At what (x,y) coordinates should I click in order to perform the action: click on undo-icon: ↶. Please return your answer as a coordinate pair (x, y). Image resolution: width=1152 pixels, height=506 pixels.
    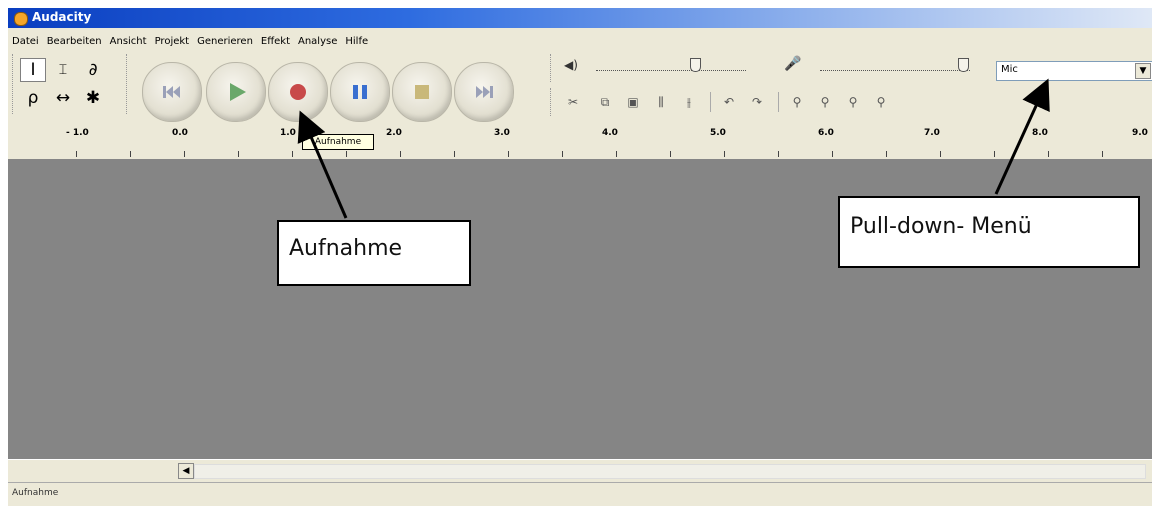
    Looking at the image, I should click on (729, 102).